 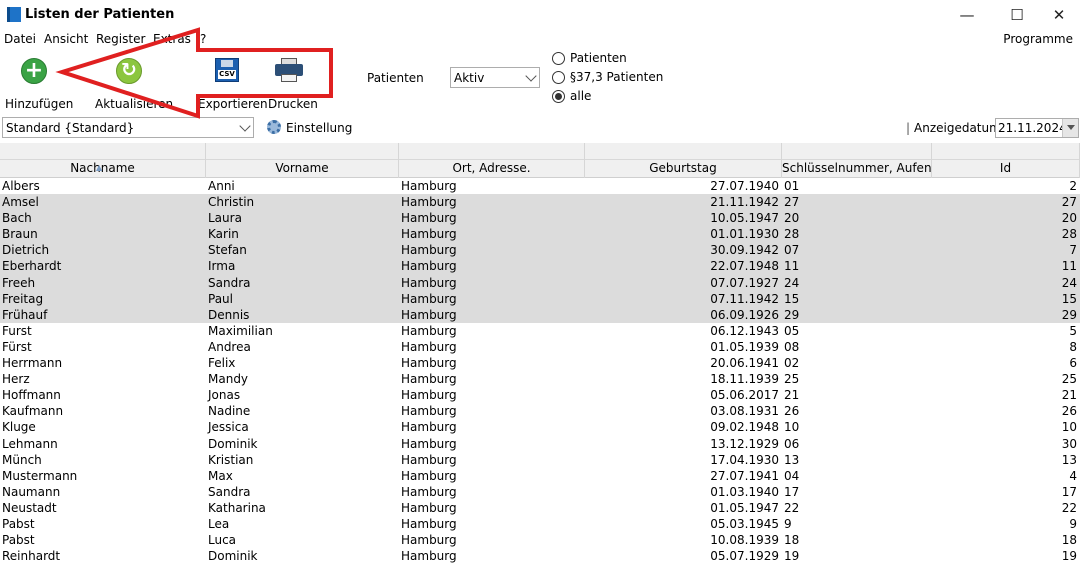 I want to click on table-row: Neustadt Katharina Hamburg 01.05.1947 22 22, so click(x=540, y=508).